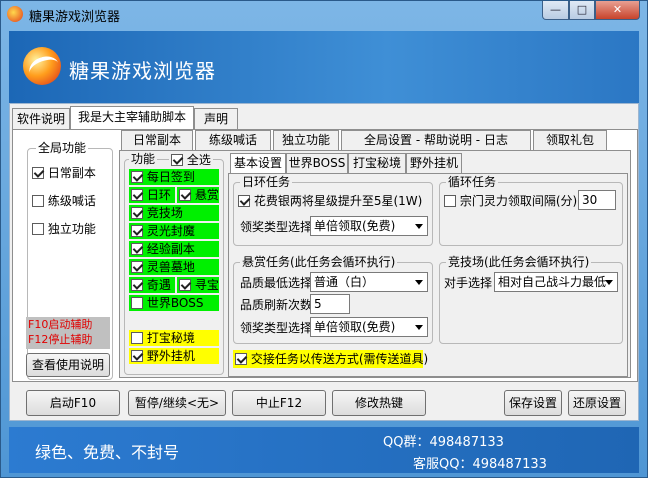 Image resolution: width=648 pixels, height=478 pixels. What do you see at coordinates (158, 285) in the screenshot?
I see `checkbox-label: 奇遇` at bounding box center [158, 285].